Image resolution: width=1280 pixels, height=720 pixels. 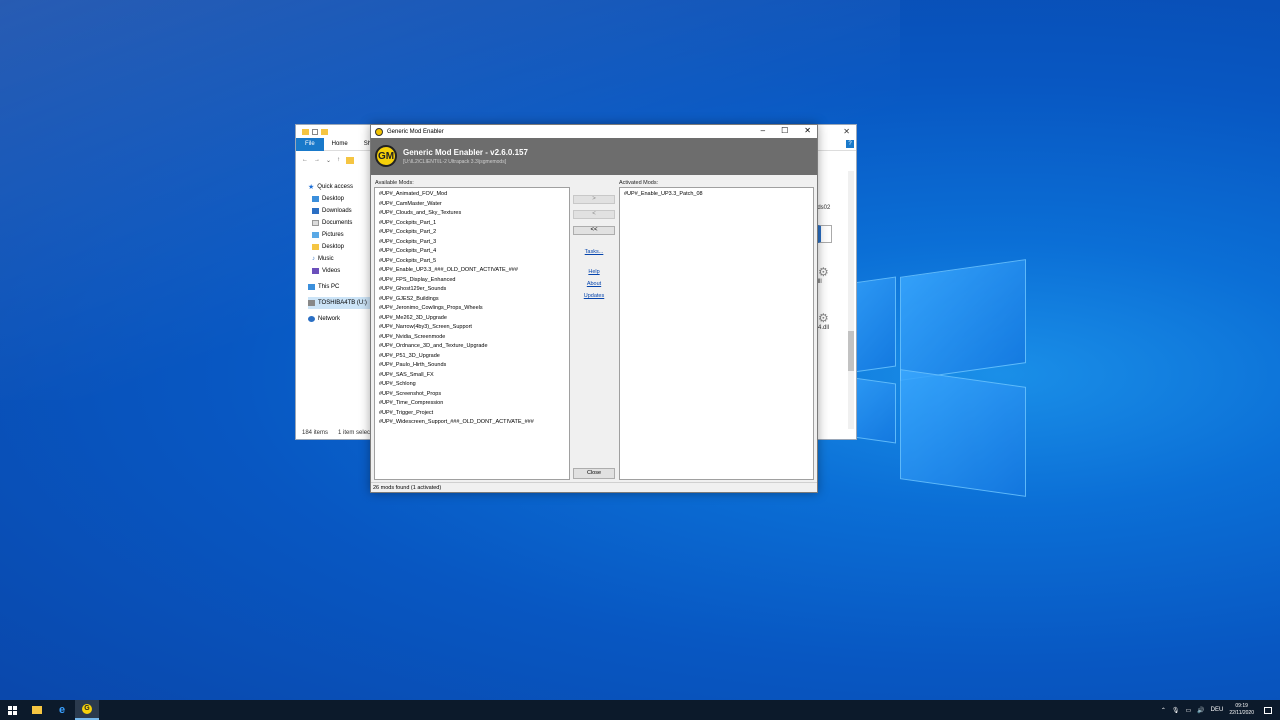 What do you see at coordinates (716, 195) in the screenshot?
I see `list-item: #UP#_Enable_UP3.3_Patch_08` at bounding box center [716, 195].